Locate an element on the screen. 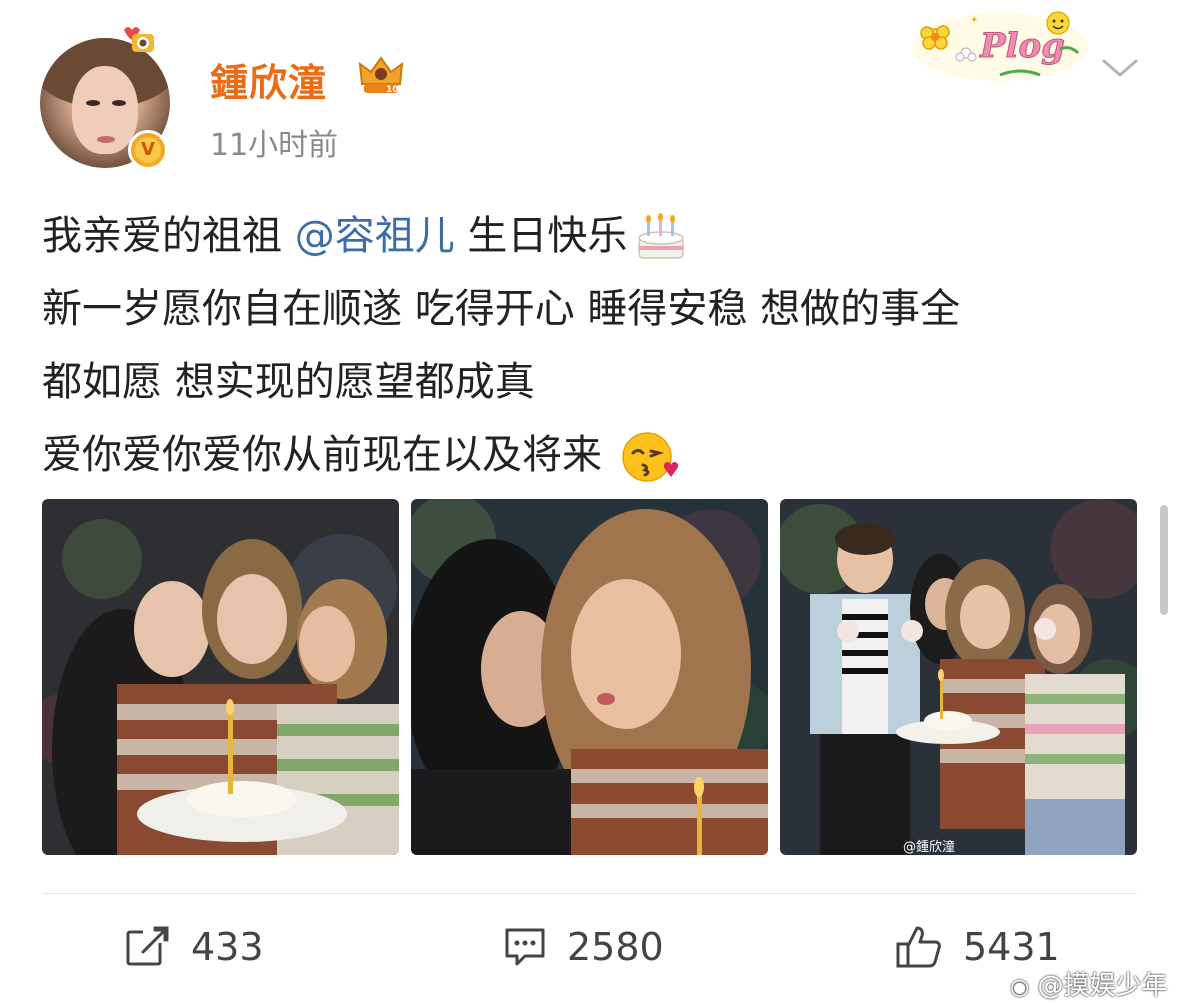  member-crown-icon: 10 is located at coordinates (381, 75).